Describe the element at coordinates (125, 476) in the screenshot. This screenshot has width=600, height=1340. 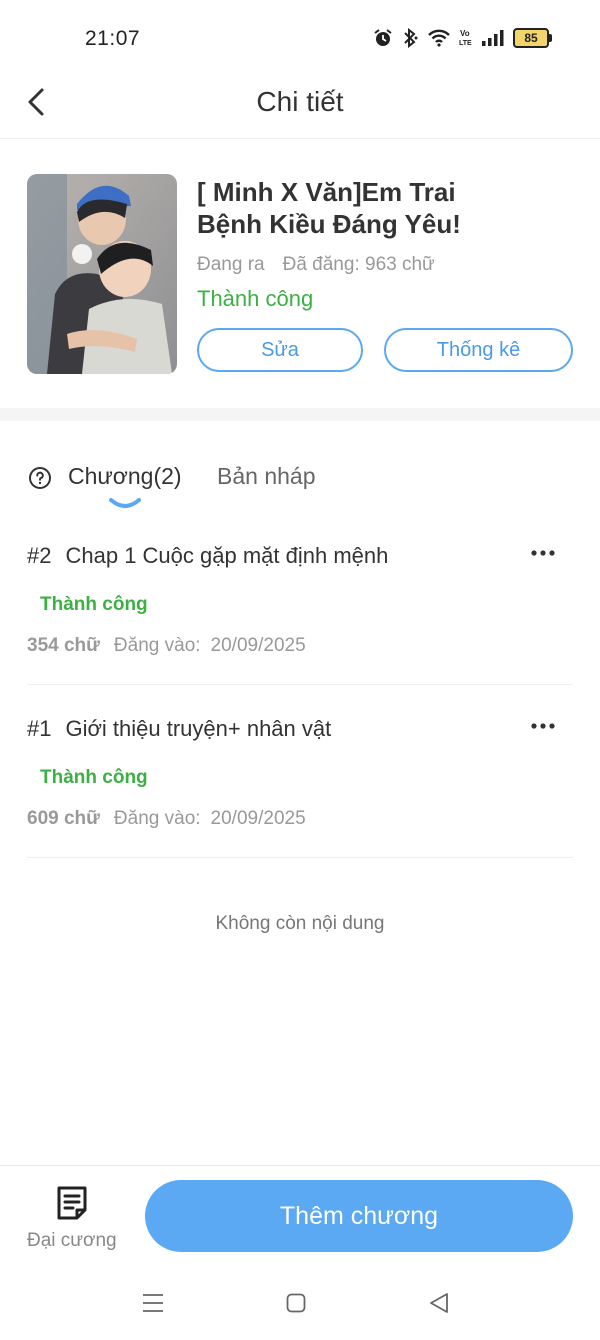
I see `tab-chapters: Chương(2)` at that location.